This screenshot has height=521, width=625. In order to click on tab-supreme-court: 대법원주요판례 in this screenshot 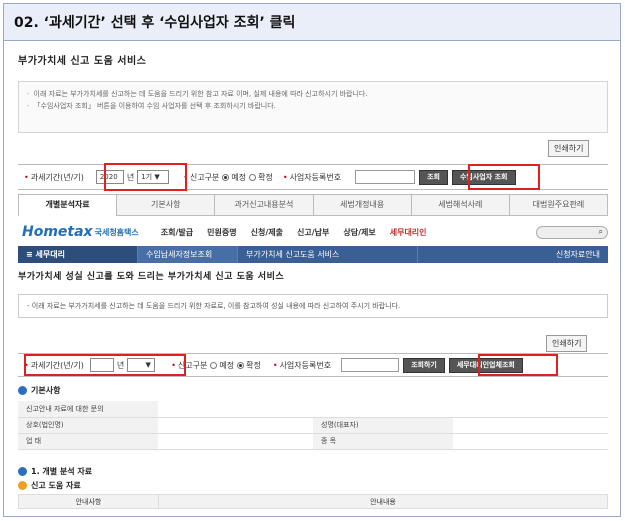, I will do `click(559, 205)`.